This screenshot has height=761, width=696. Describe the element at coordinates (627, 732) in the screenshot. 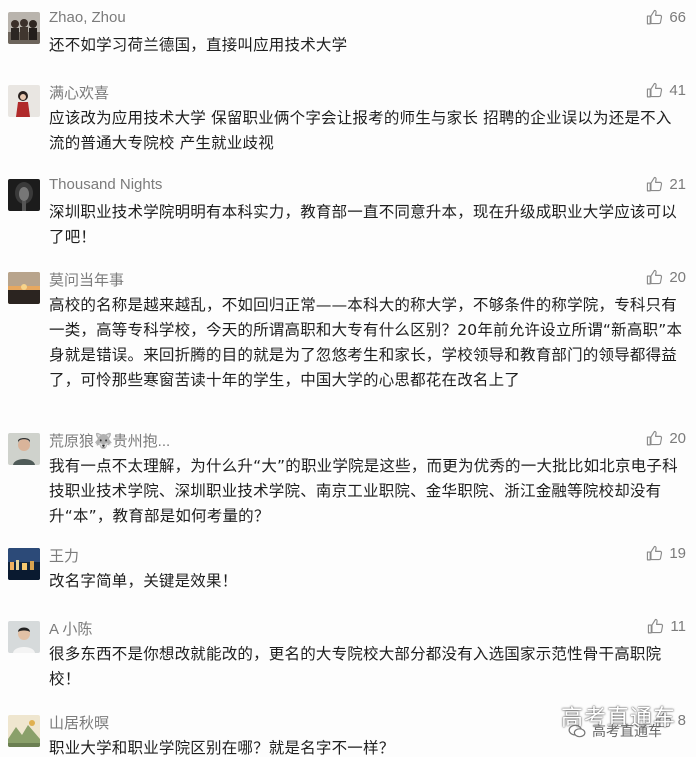

I see `watermark-subtitle-text: 高考直通车` at that location.